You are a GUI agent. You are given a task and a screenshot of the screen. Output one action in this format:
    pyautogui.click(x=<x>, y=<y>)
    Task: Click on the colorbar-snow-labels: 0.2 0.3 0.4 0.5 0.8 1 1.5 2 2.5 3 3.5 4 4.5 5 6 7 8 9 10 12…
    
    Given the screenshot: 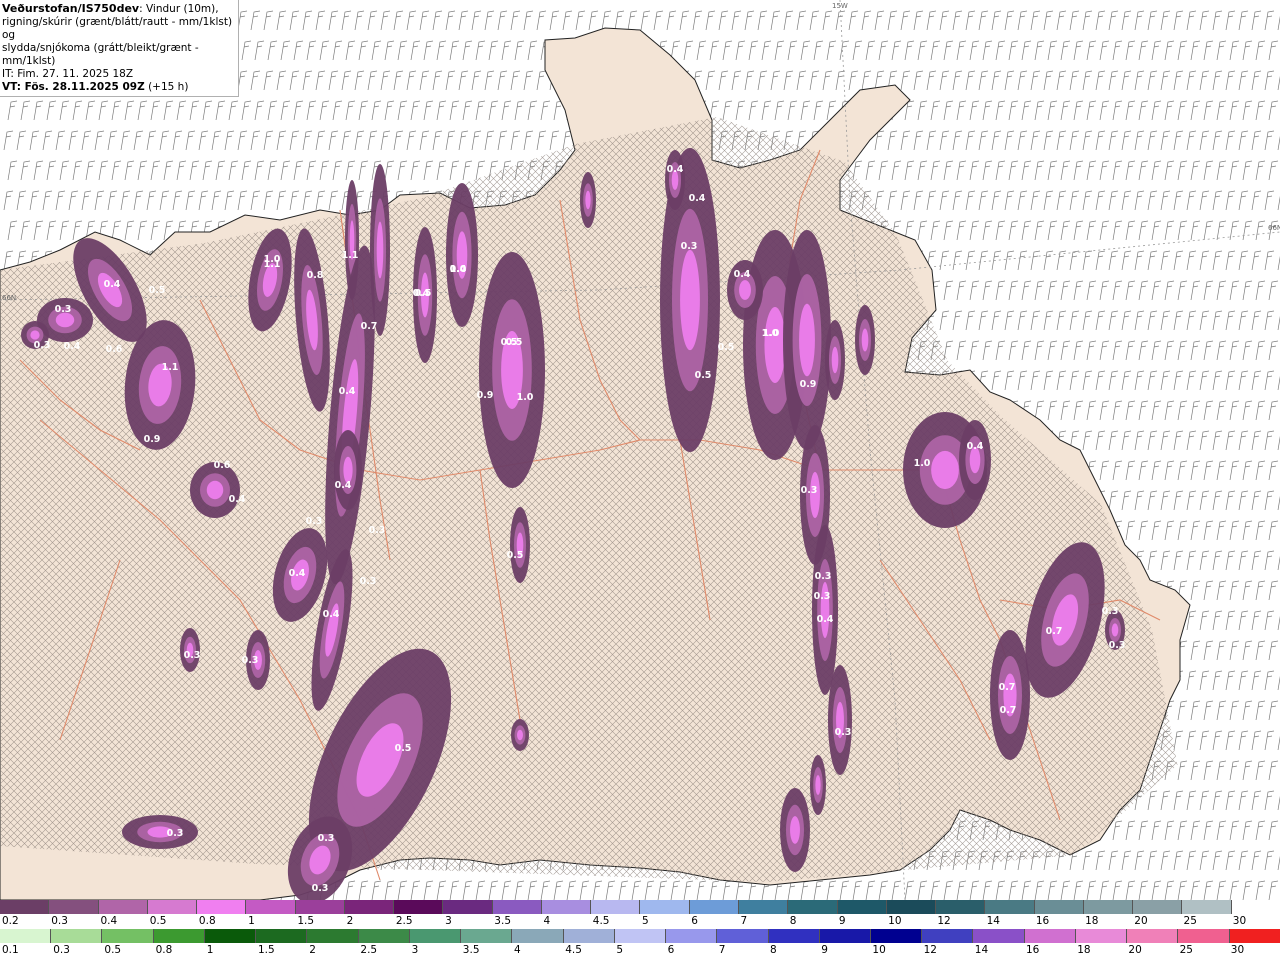 What is the action you would take?
    pyautogui.click(x=640, y=921)
    